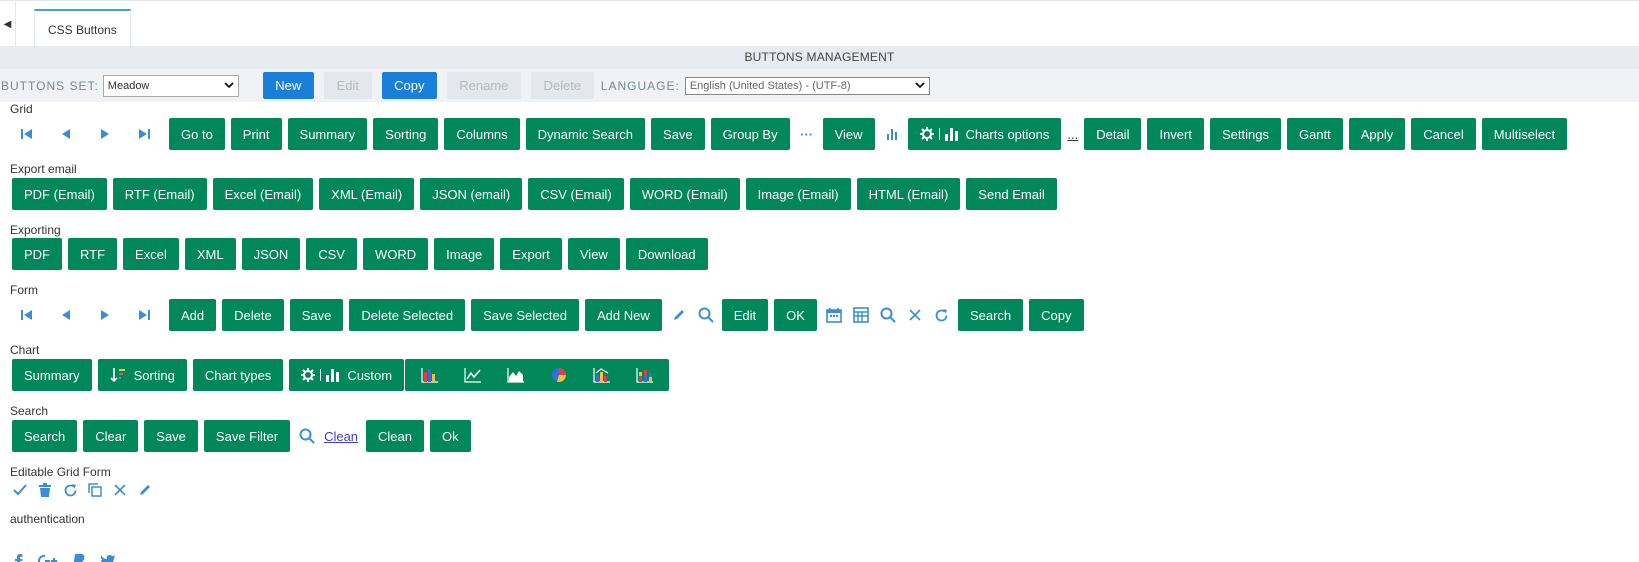  Describe the element at coordinates (20, 490) in the screenshot. I see `confirm-button` at that location.